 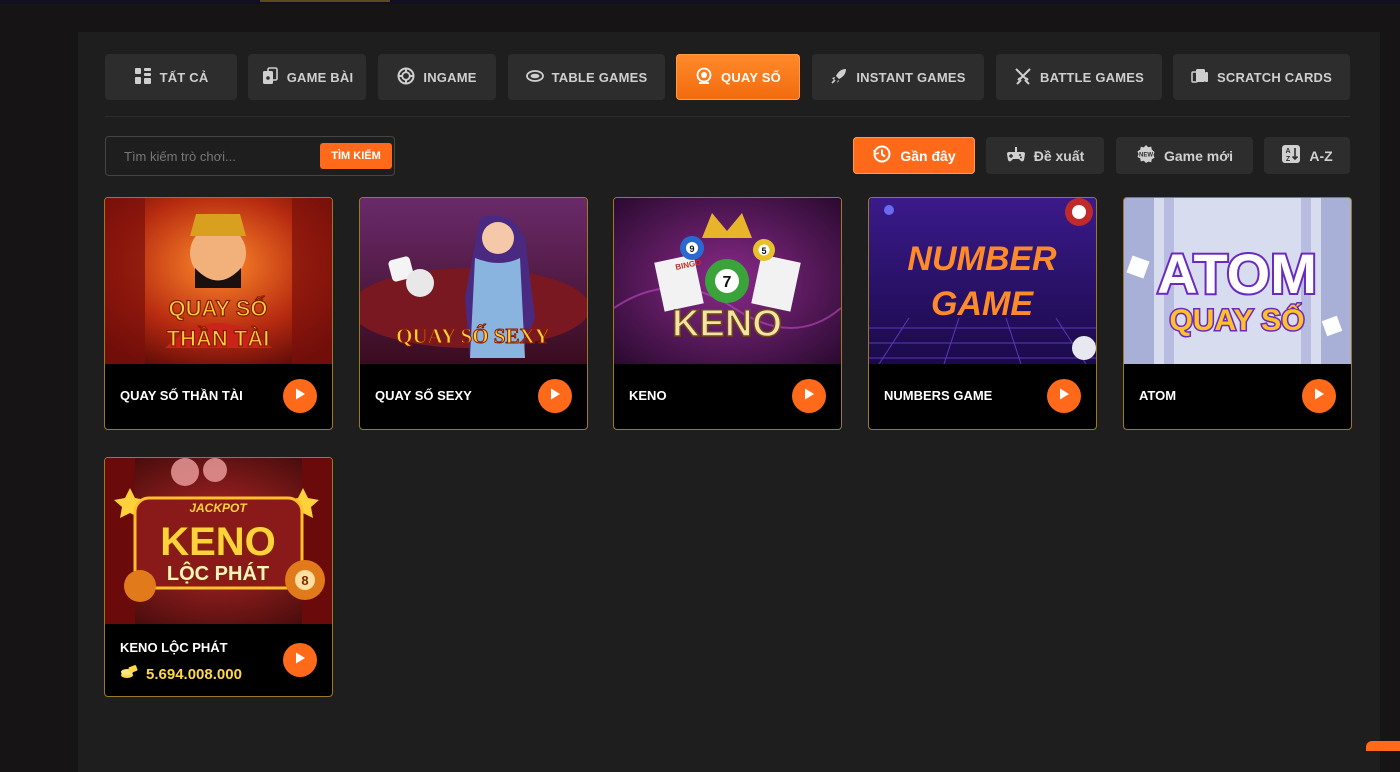 I want to click on jackpot-amount: 5.694.008.000, so click(x=181, y=674).